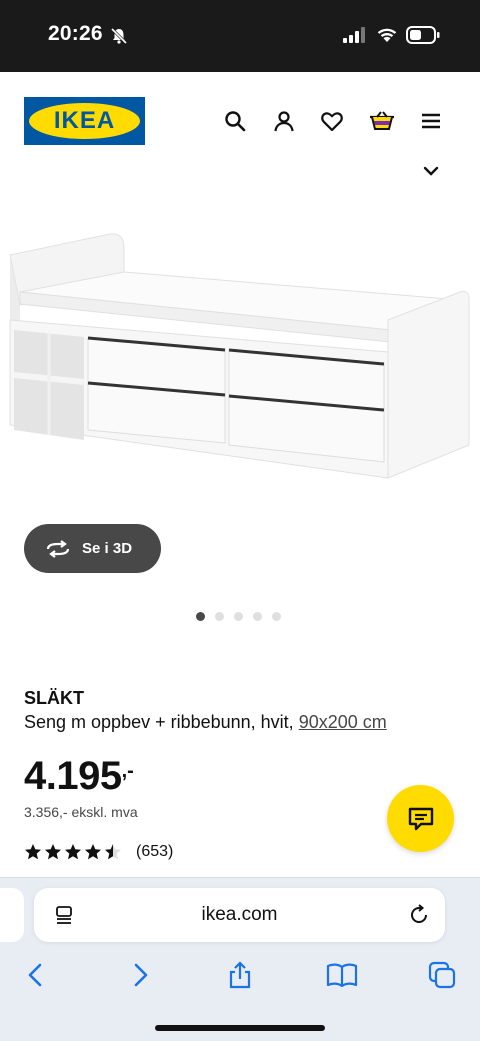 This screenshot has width=480, height=1041. What do you see at coordinates (240, 975) in the screenshot?
I see `share-icon` at bounding box center [240, 975].